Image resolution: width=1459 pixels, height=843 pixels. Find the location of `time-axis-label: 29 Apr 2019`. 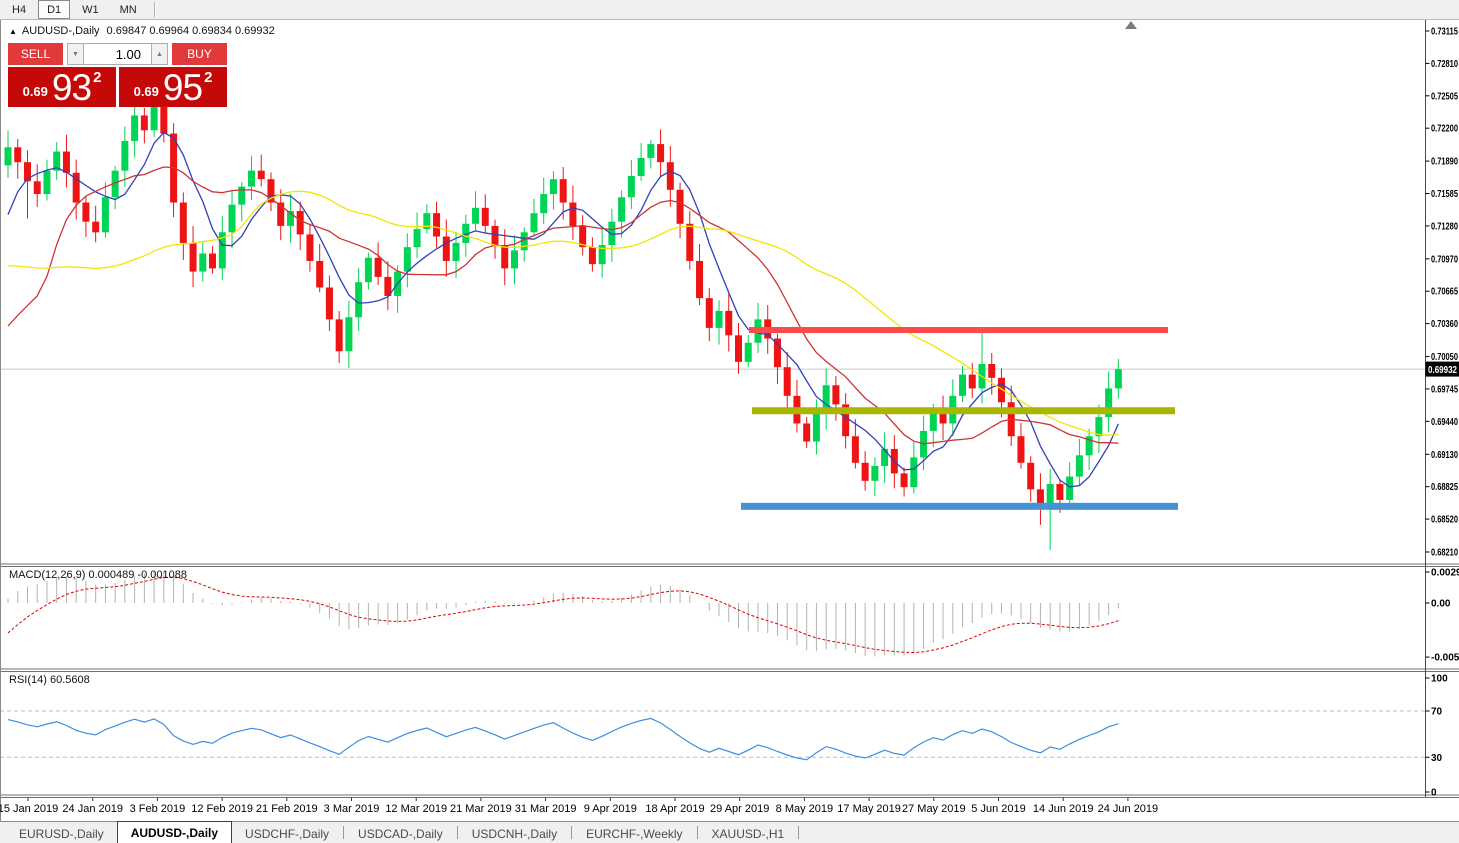

time-axis-label: 29 Apr 2019 is located at coordinates (739, 809).